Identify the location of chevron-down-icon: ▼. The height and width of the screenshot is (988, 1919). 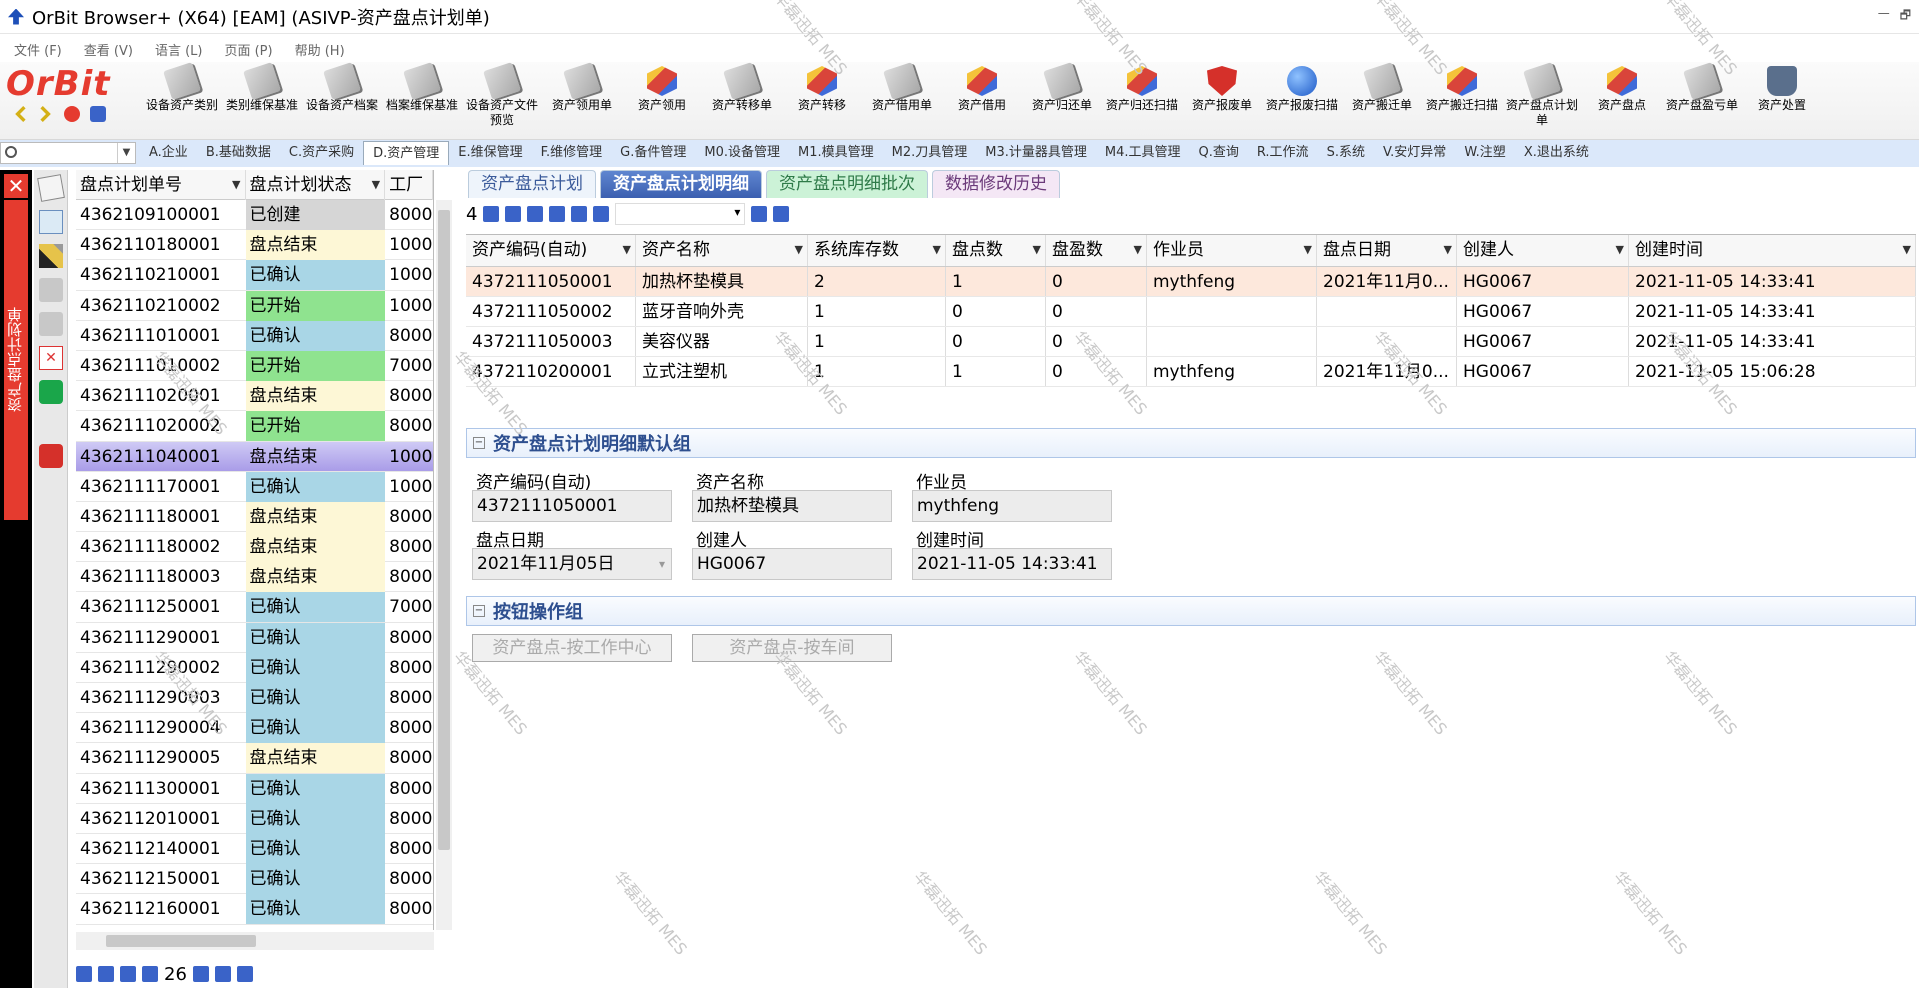
(126, 153).